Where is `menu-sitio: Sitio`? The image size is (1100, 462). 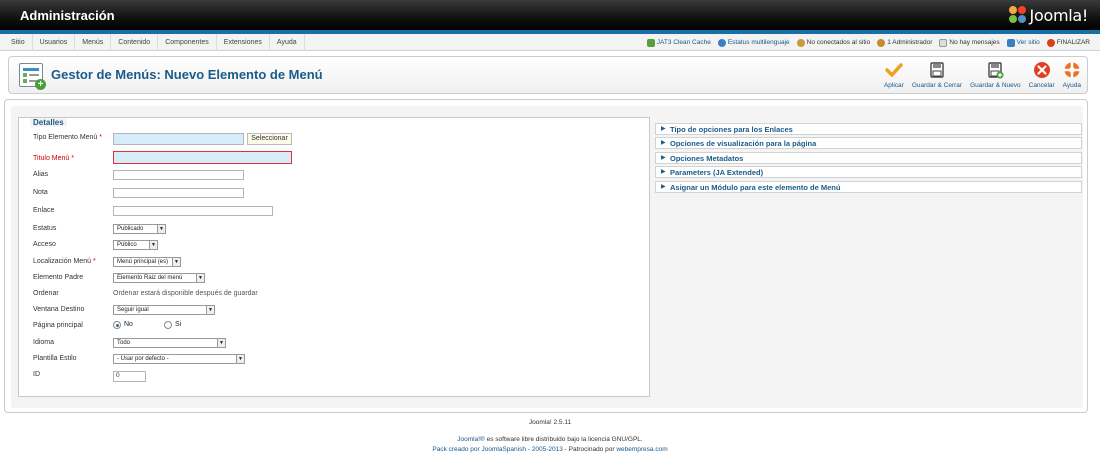
menu-sitio: Sitio is located at coordinates (18, 42).